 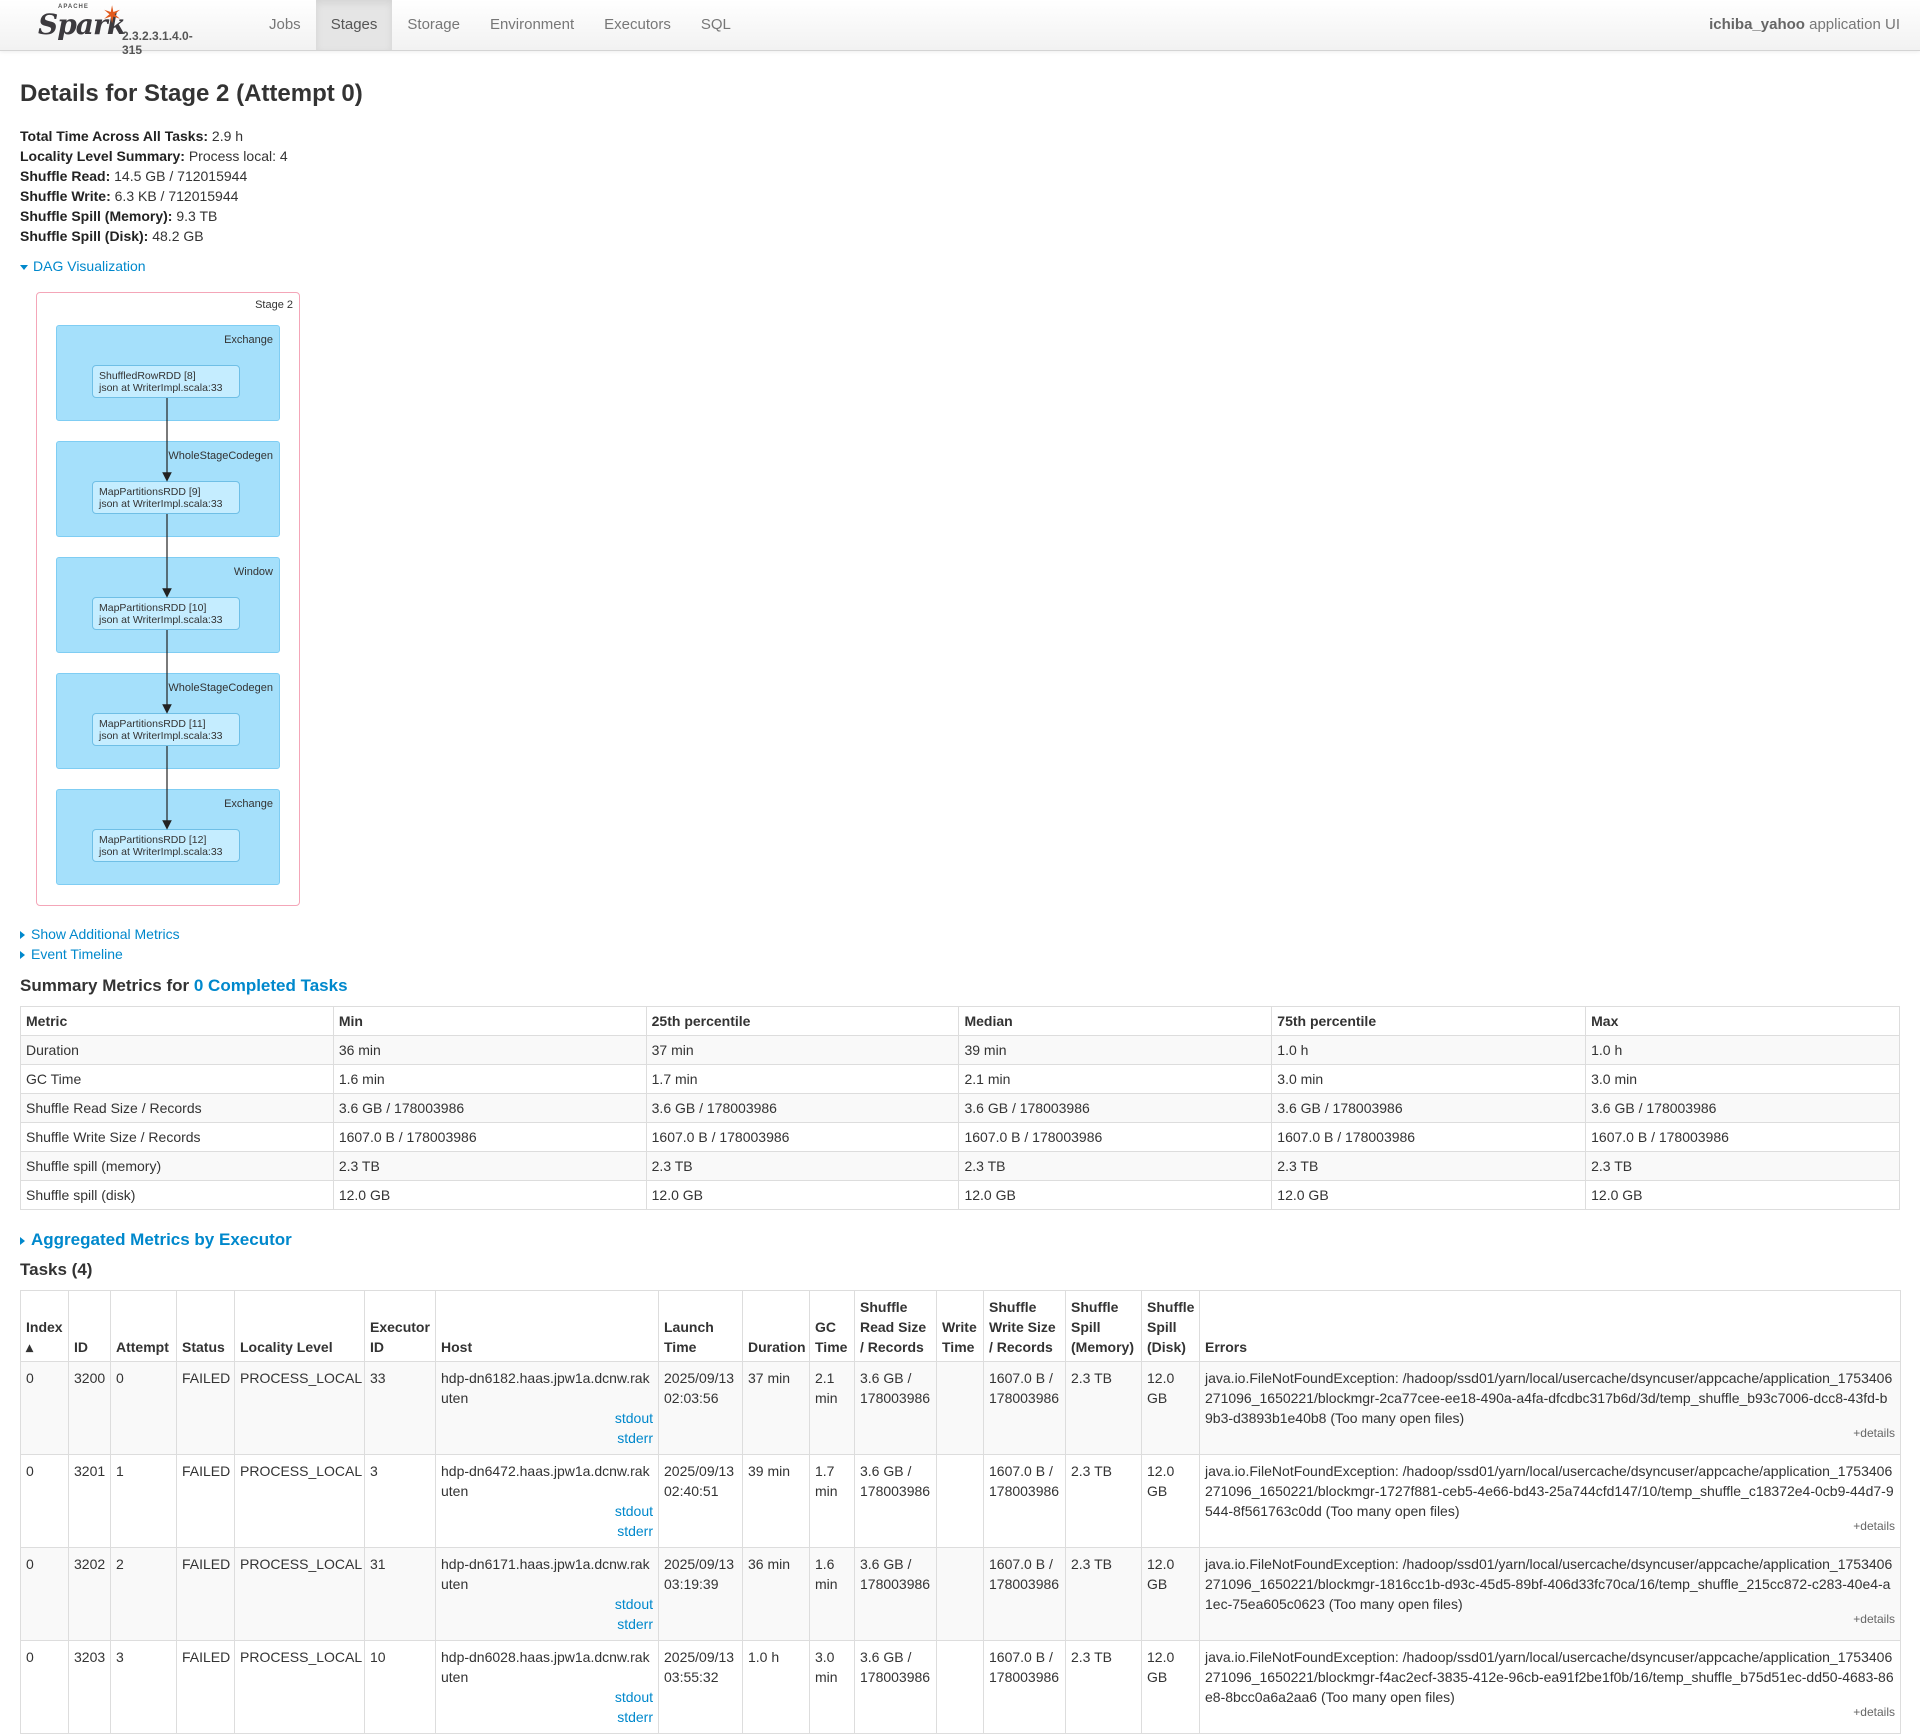 What do you see at coordinates (105, 934) in the screenshot?
I see `additional-metrics-label: Show Additional Metrics` at bounding box center [105, 934].